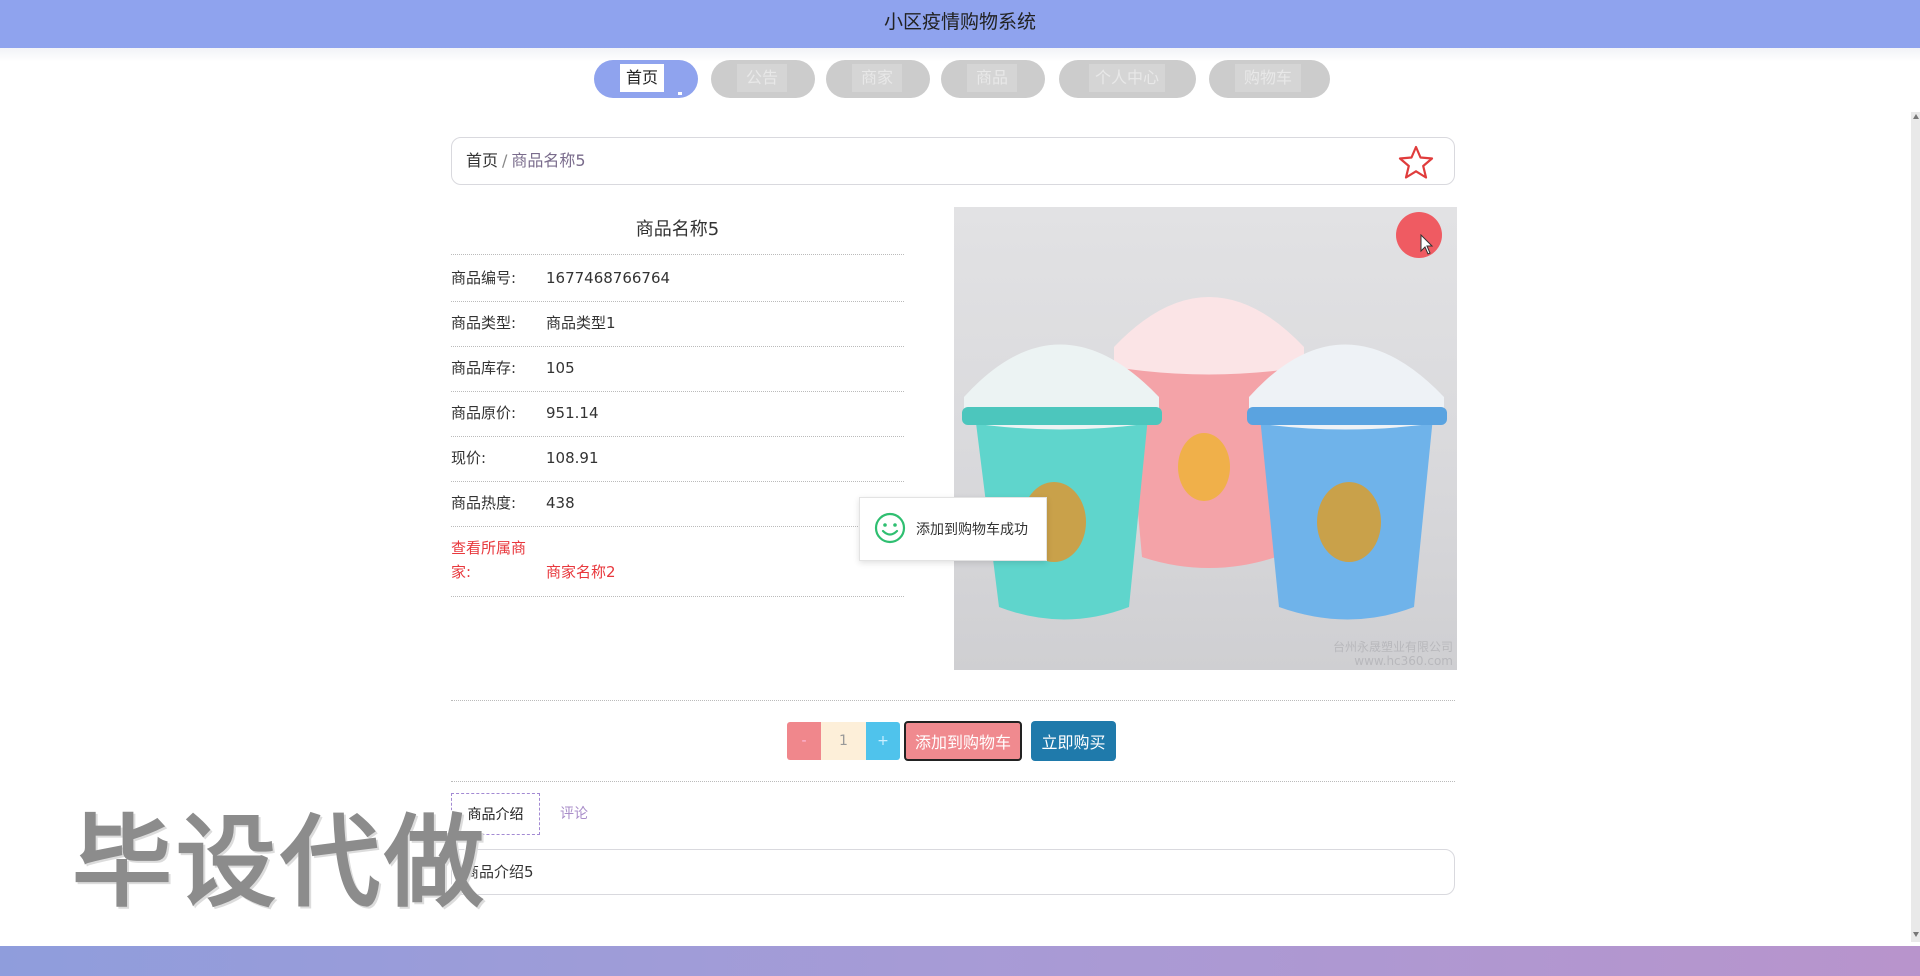 This screenshot has width=1920, height=976. I want to click on field-label: 商品热度:, so click(484, 503).